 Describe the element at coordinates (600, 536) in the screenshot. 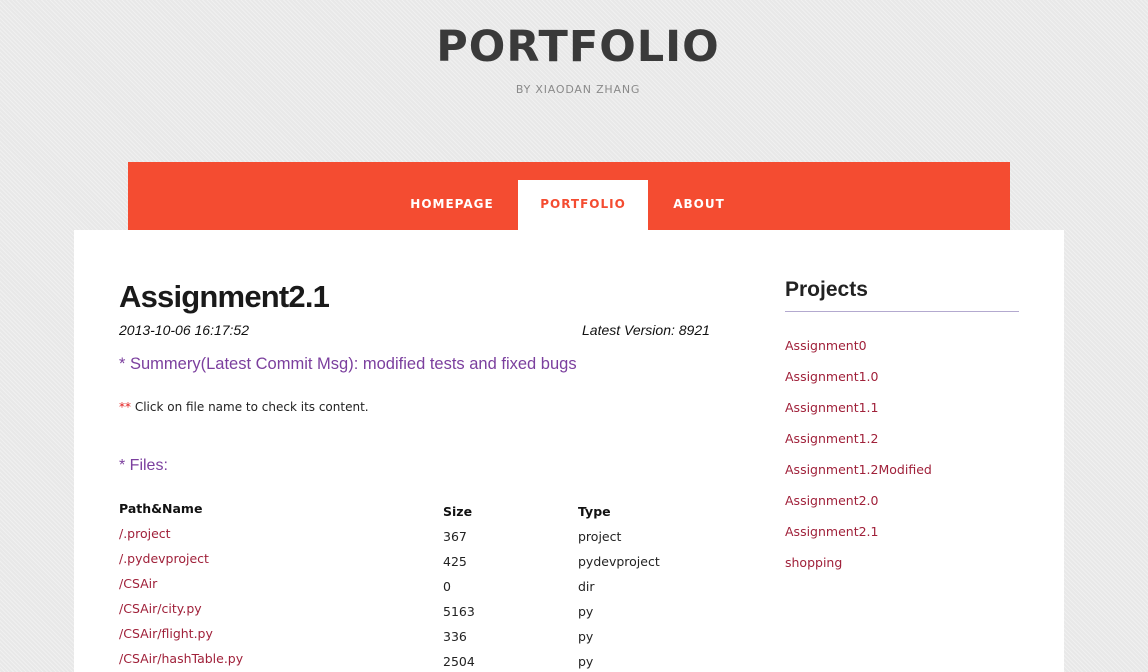

I see `file-type: project` at that location.